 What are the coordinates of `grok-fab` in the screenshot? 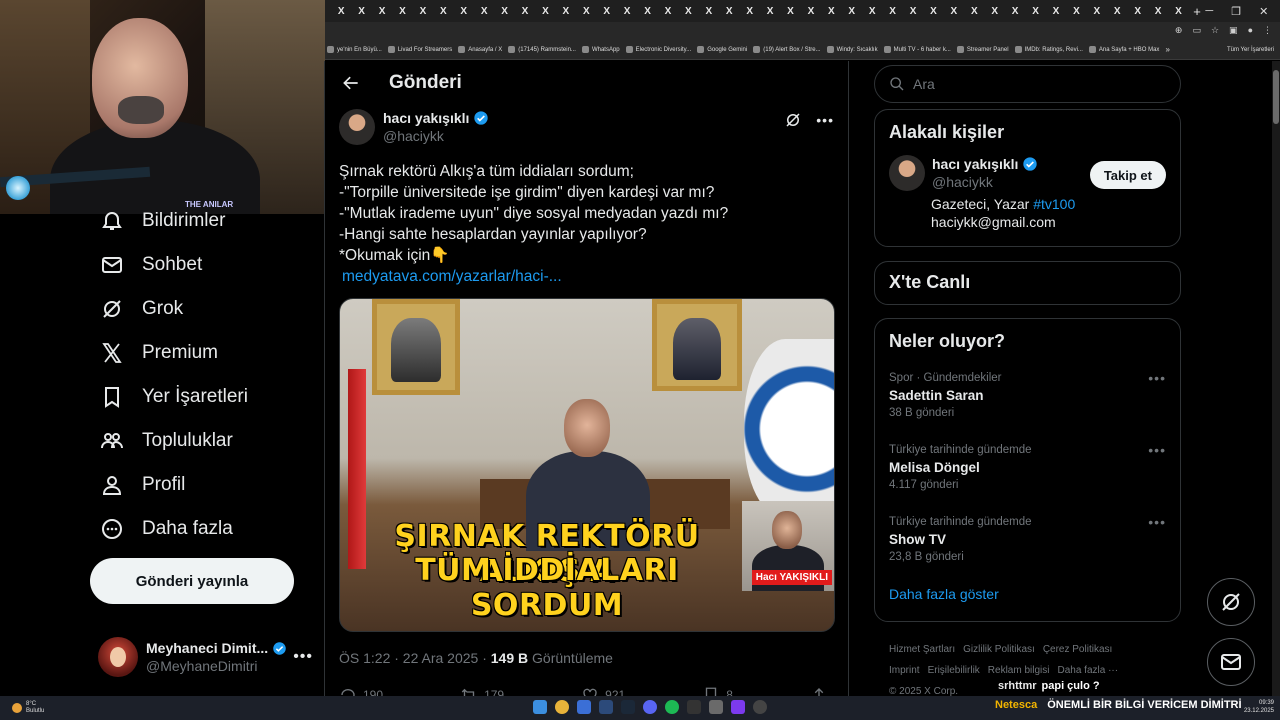 It's located at (1231, 602).